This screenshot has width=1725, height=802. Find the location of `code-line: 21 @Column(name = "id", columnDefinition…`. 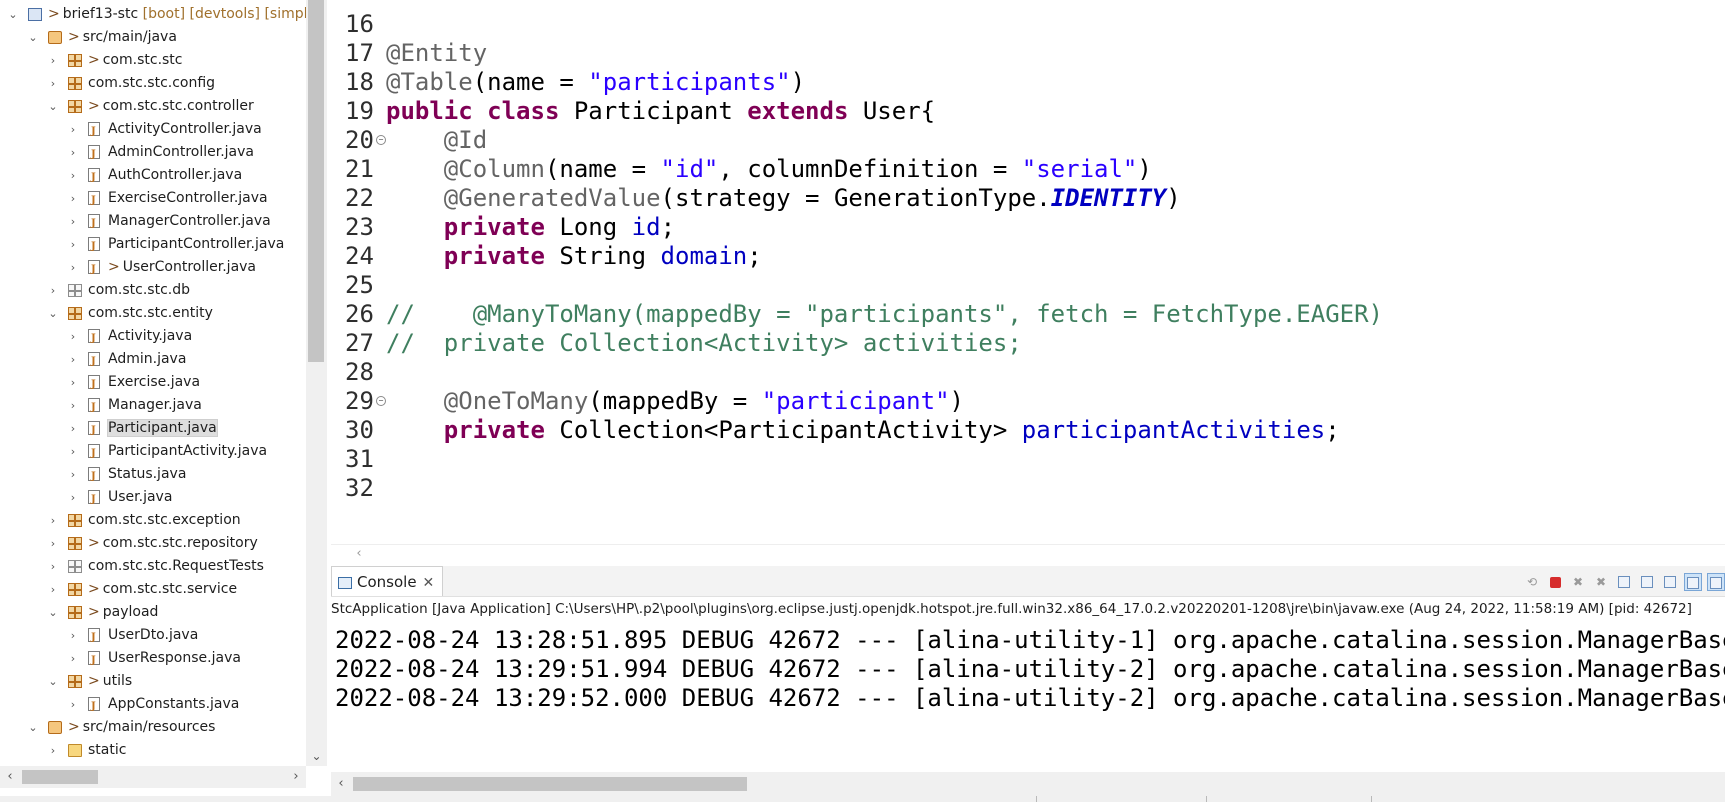

code-line: 21 @Column(name = "id", columnDefinition… is located at coordinates (1028, 169).